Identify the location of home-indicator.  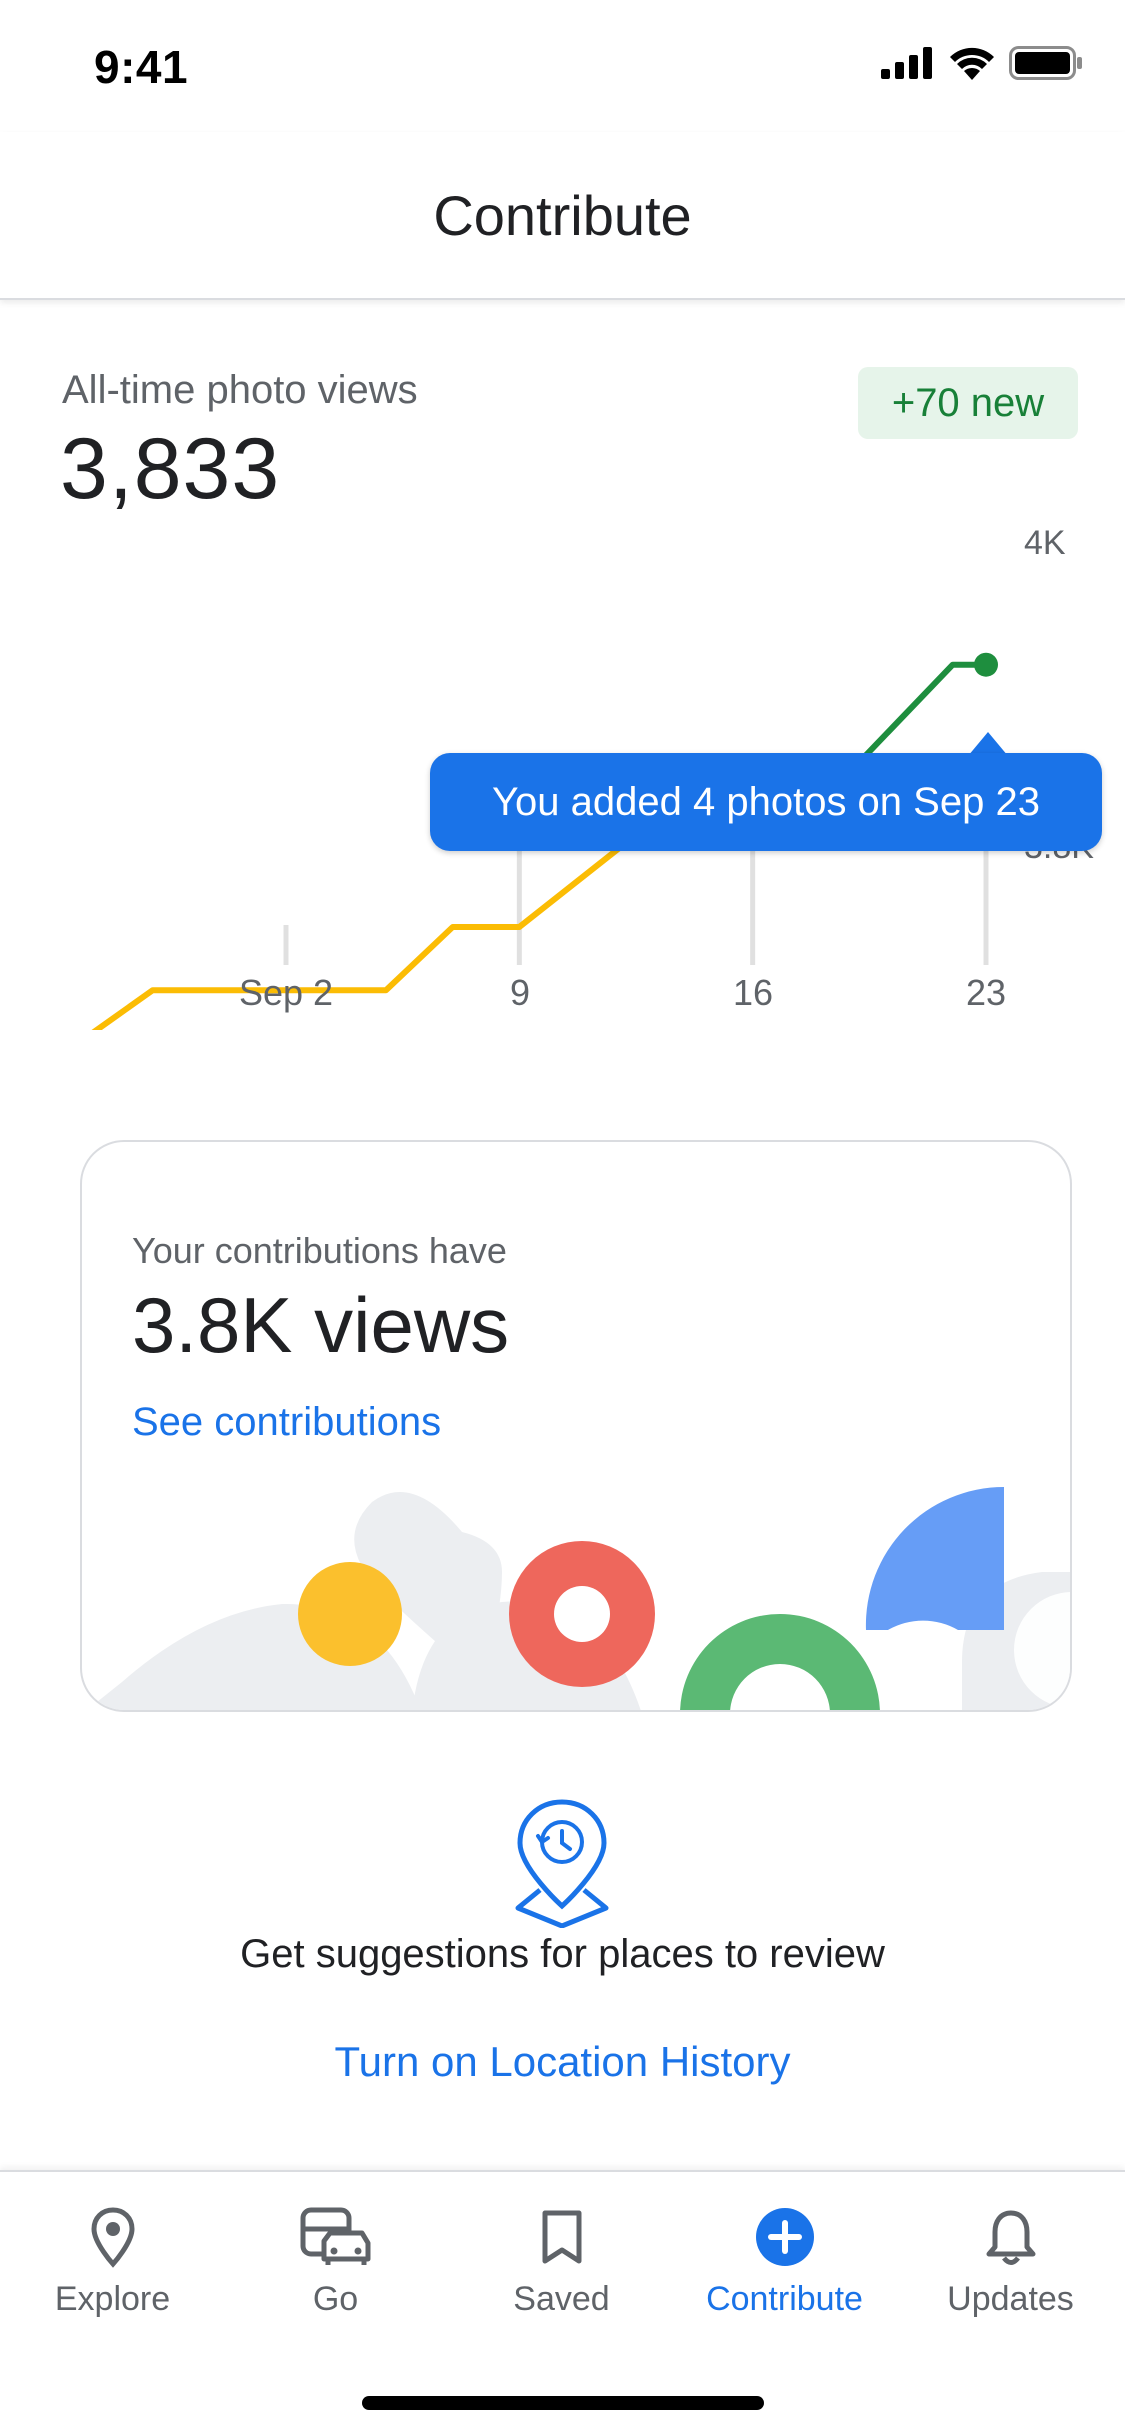
(563, 2403).